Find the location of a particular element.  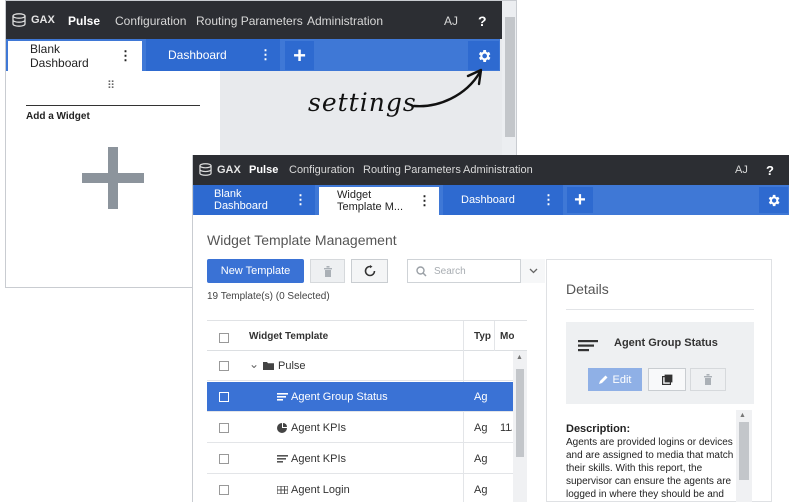

copy-icon is located at coordinates (666, 379).